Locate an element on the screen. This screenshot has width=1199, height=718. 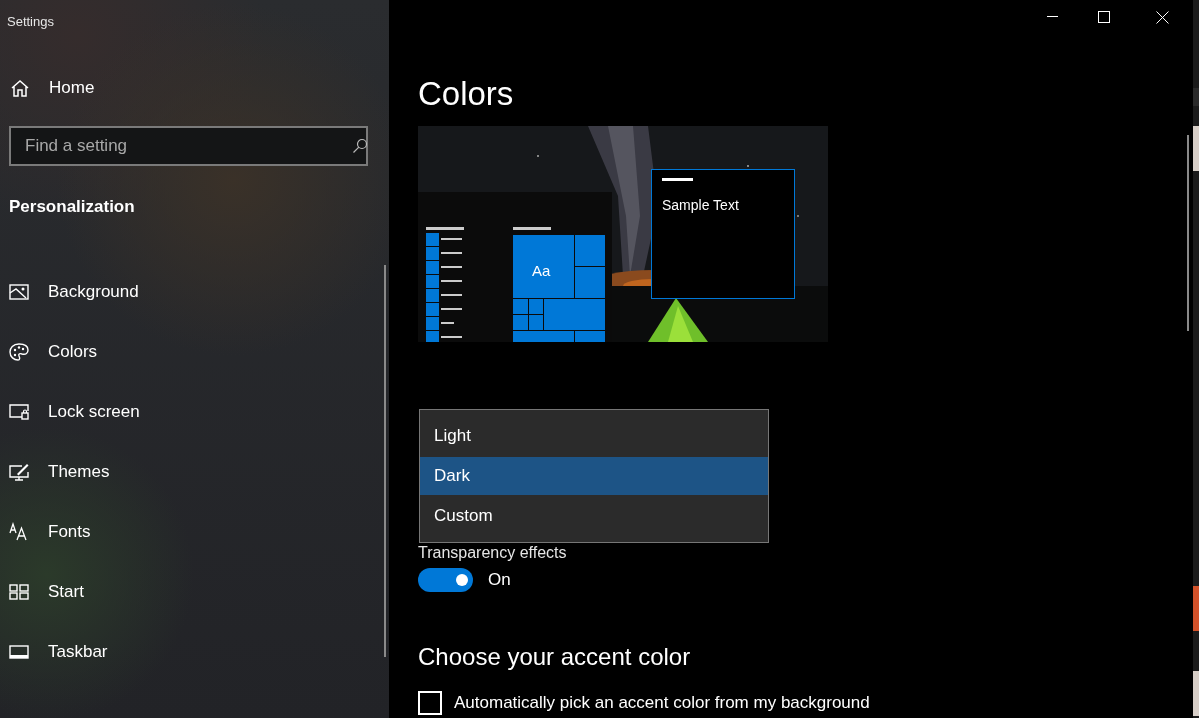
search-field: Find a setting is located at coordinates (188, 146).